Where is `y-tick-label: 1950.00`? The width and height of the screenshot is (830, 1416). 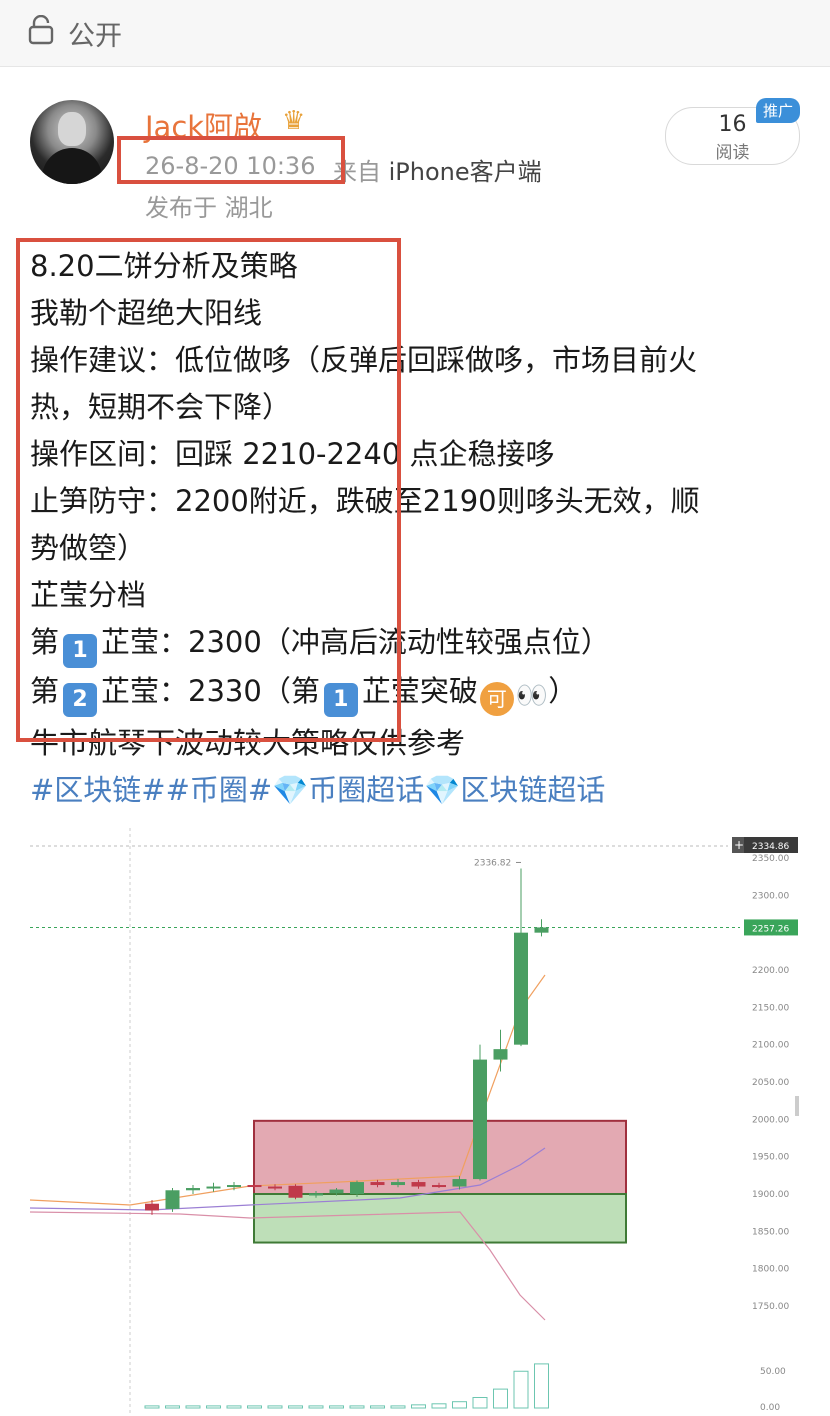 y-tick-label: 1950.00 is located at coordinates (770, 1158).